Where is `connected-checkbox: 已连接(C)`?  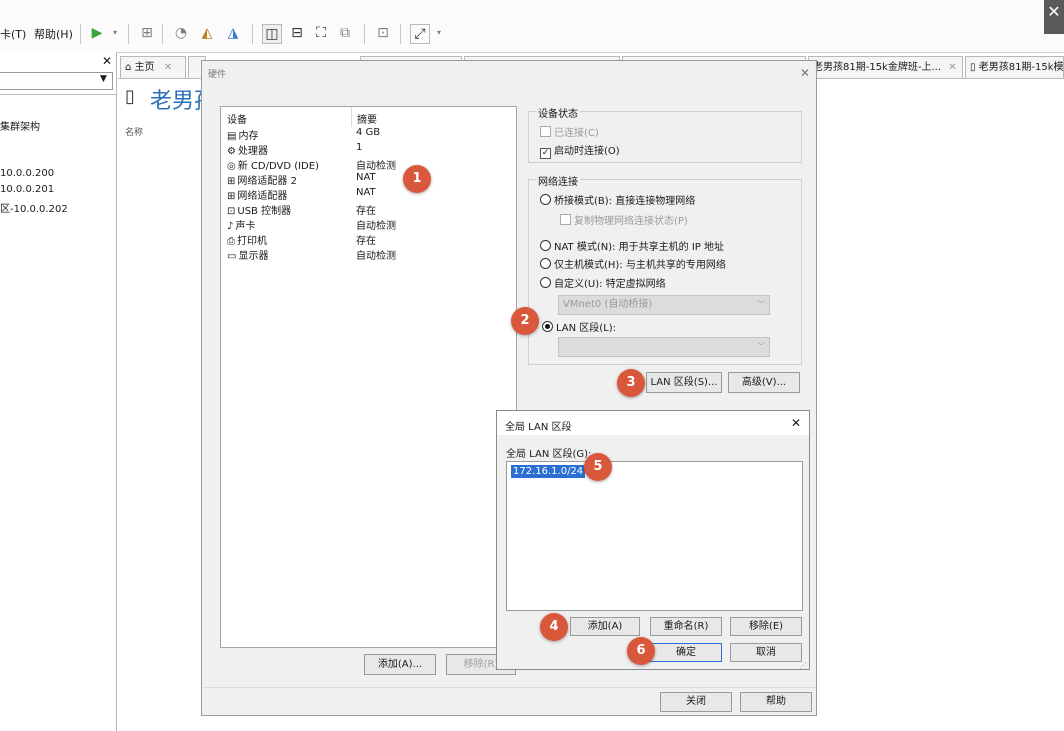 connected-checkbox: 已连接(C) is located at coordinates (569, 131).